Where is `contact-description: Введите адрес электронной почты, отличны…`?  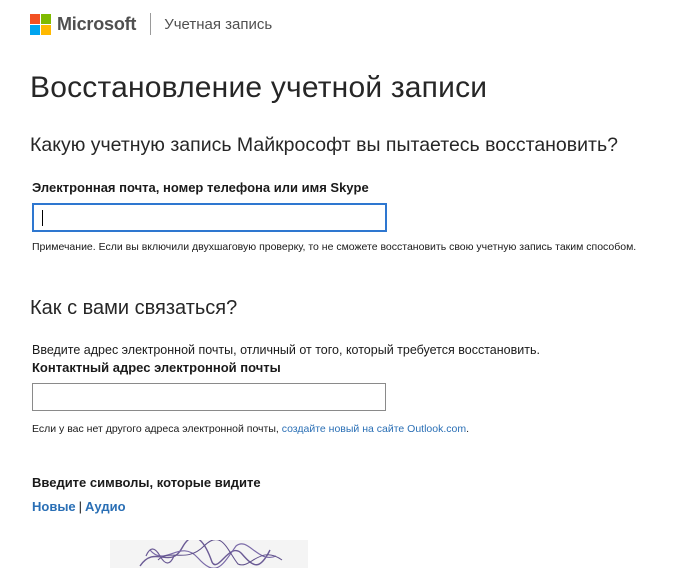
contact-description: Введите адрес электронной почты, отличны… is located at coordinates (286, 350).